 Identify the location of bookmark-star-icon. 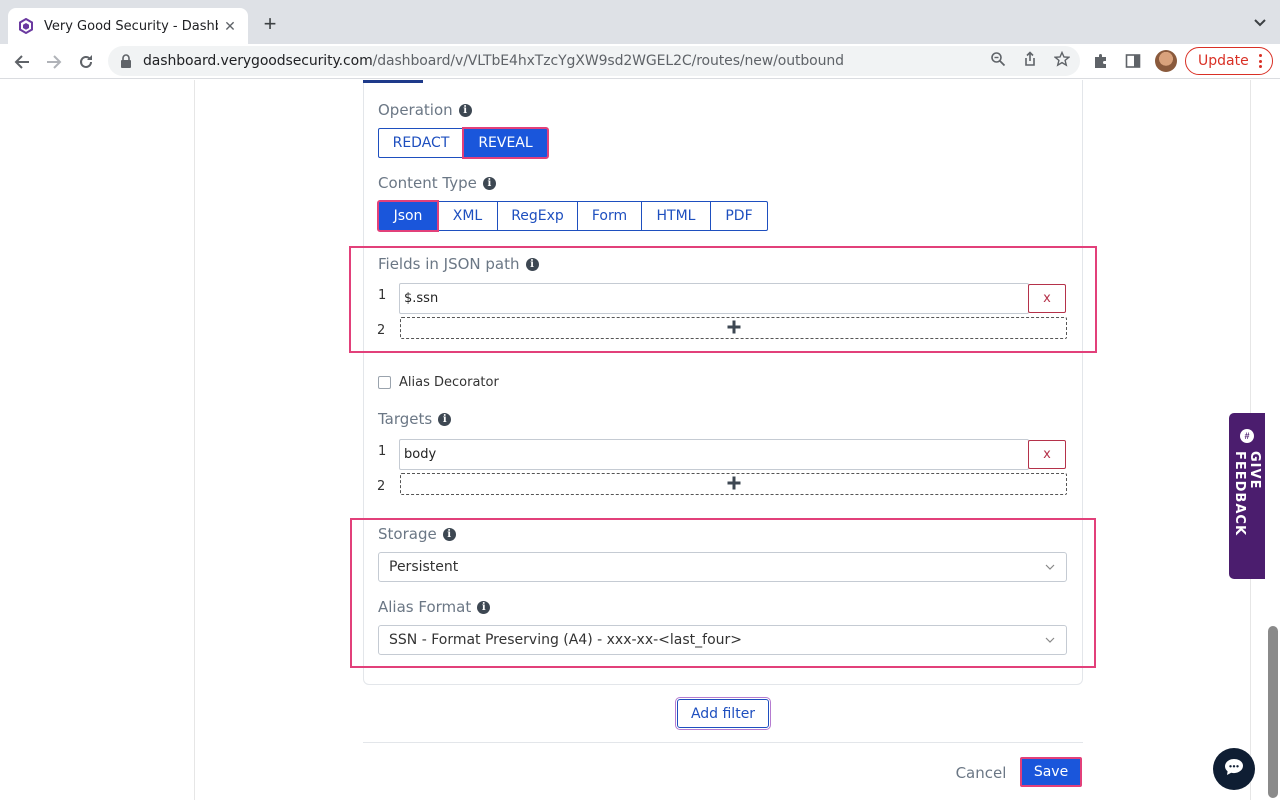
(1062, 59).